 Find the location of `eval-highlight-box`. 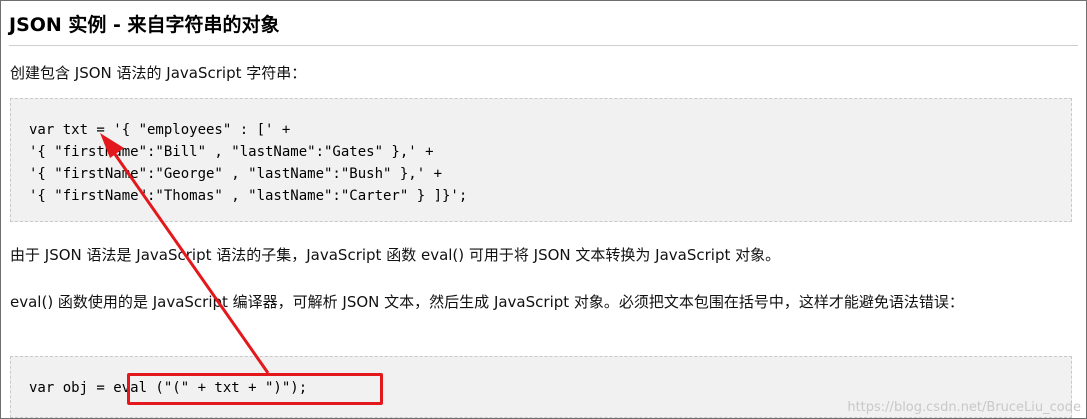

eval-highlight-box is located at coordinates (255, 389).